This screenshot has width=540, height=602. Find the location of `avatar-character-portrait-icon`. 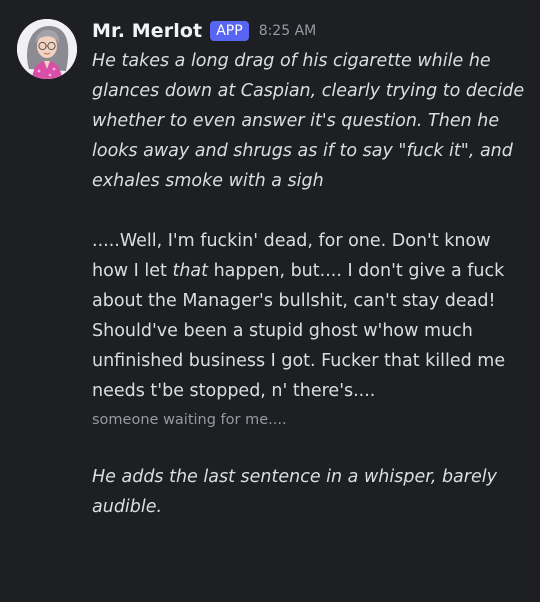

avatar-character-portrait-icon is located at coordinates (47, 49).